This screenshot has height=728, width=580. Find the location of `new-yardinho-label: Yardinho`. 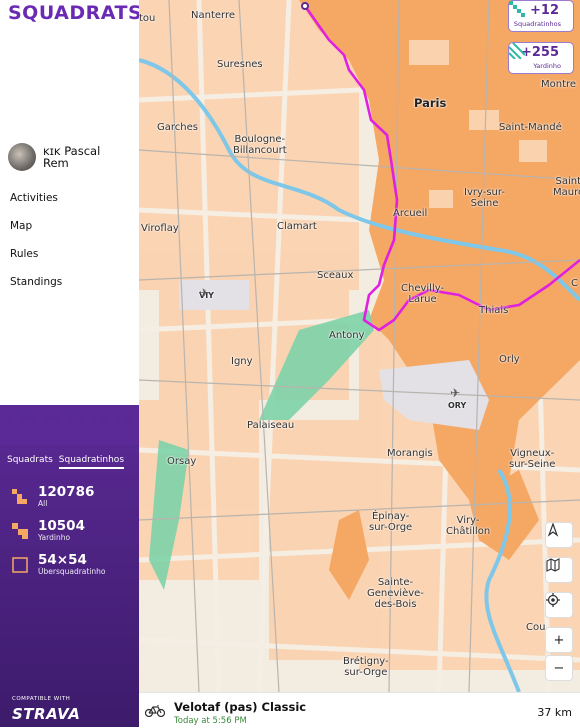

new-yardinho-label: Yardinho is located at coordinates (547, 66).